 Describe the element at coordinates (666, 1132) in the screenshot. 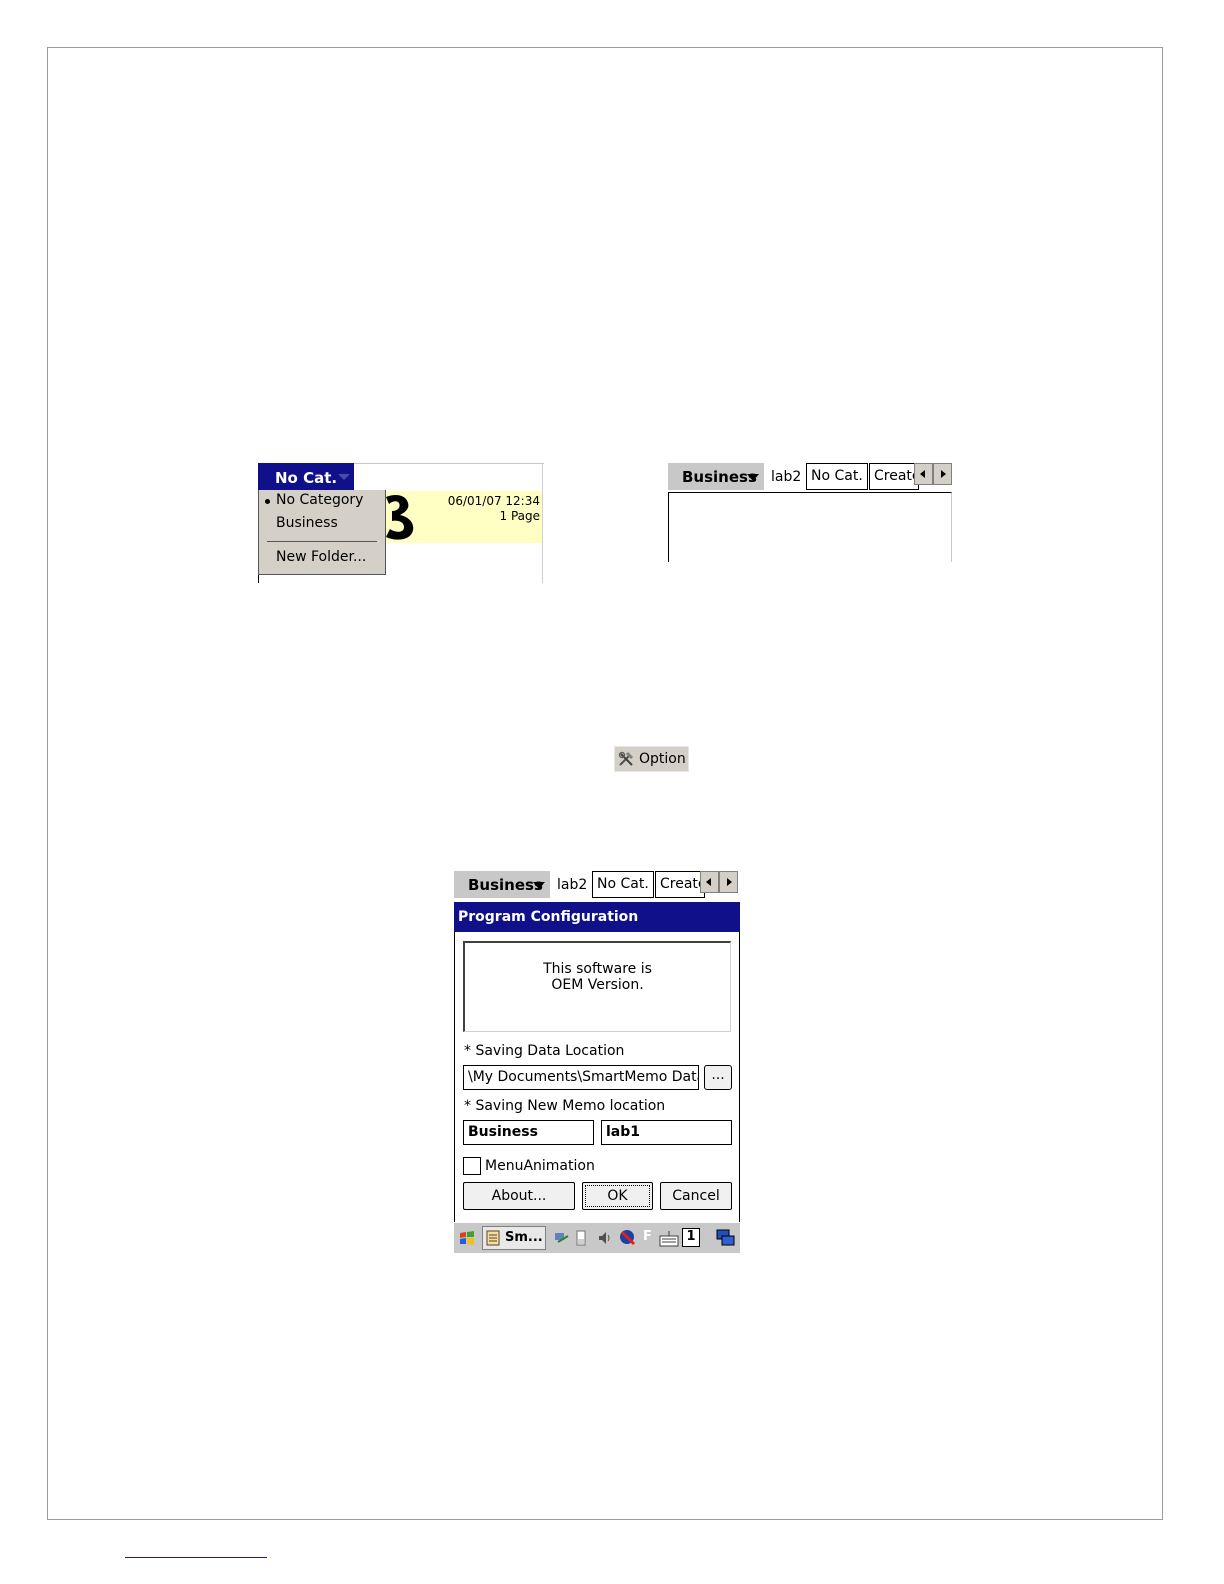

I see `memo-folder-field: lab1` at that location.